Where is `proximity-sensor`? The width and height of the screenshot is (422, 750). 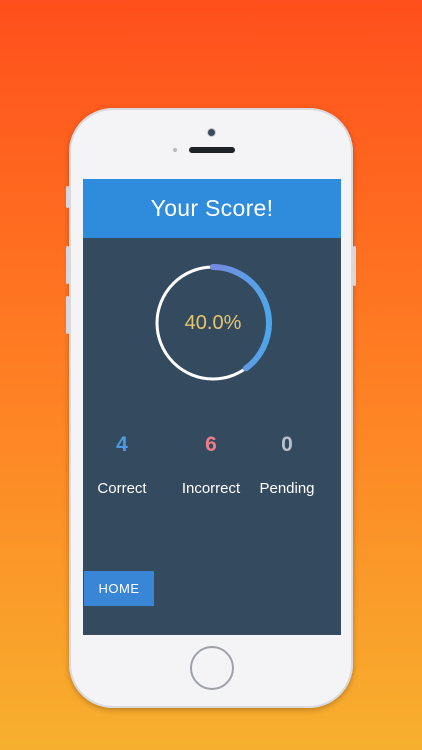 proximity-sensor is located at coordinates (175, 150).